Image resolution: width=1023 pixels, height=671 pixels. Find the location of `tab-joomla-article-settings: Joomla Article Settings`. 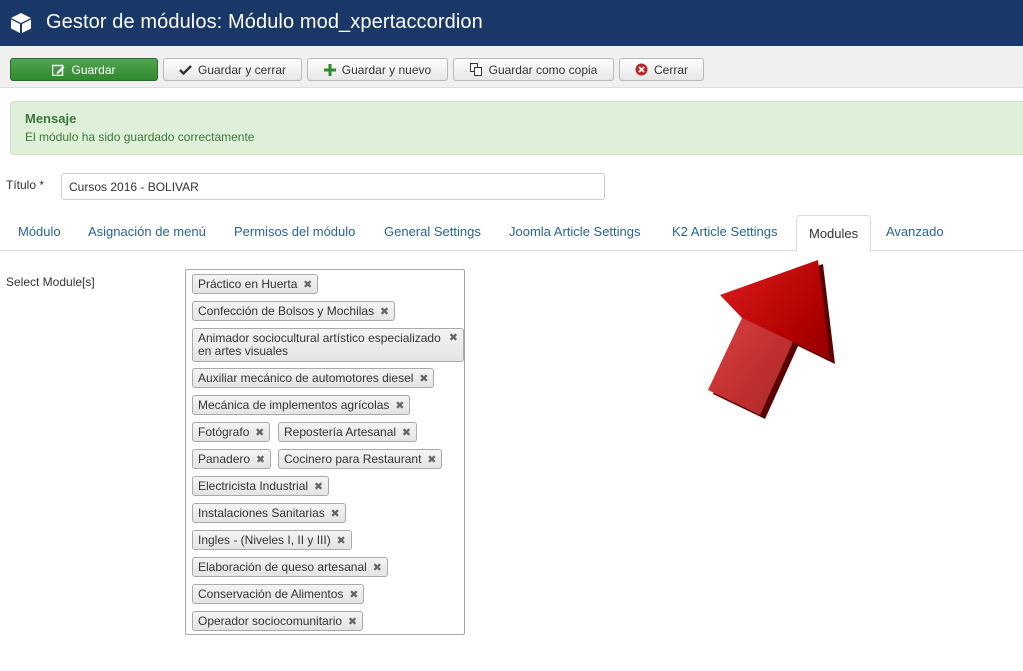

tab-joomla-article-settings: Joomla Article Settings is located at coordinates (575, 232).